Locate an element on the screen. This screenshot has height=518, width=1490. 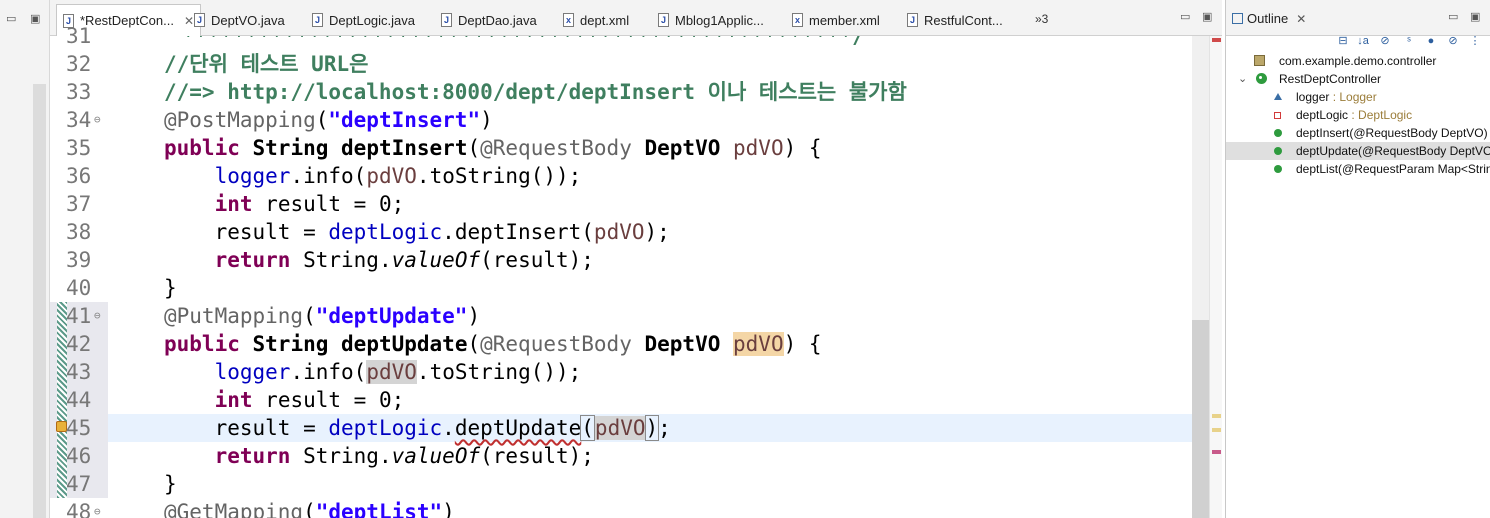
warning-marker-icon is located at coordinates (61, 426).